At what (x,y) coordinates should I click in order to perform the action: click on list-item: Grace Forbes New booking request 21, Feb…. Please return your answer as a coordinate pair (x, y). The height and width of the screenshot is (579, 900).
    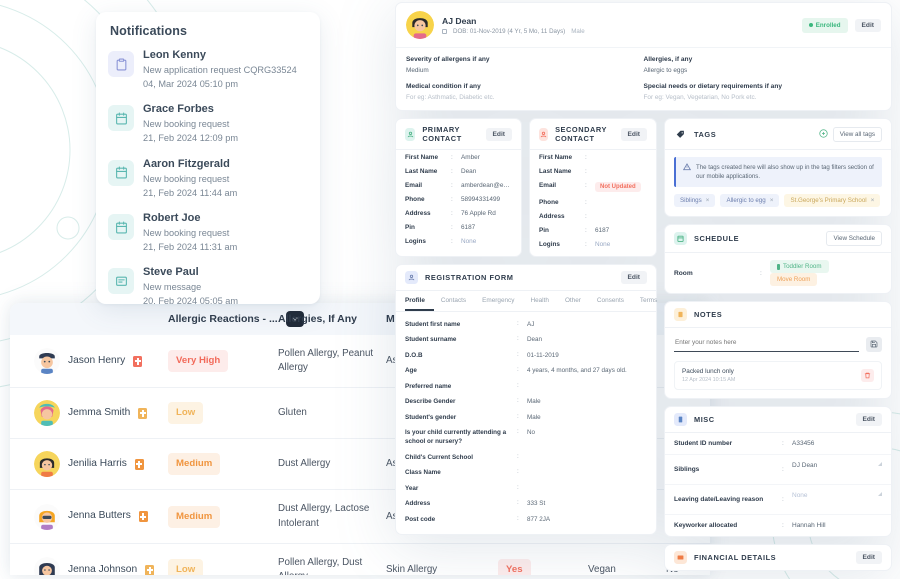
    Looking at the image, I should click on (209, 123).